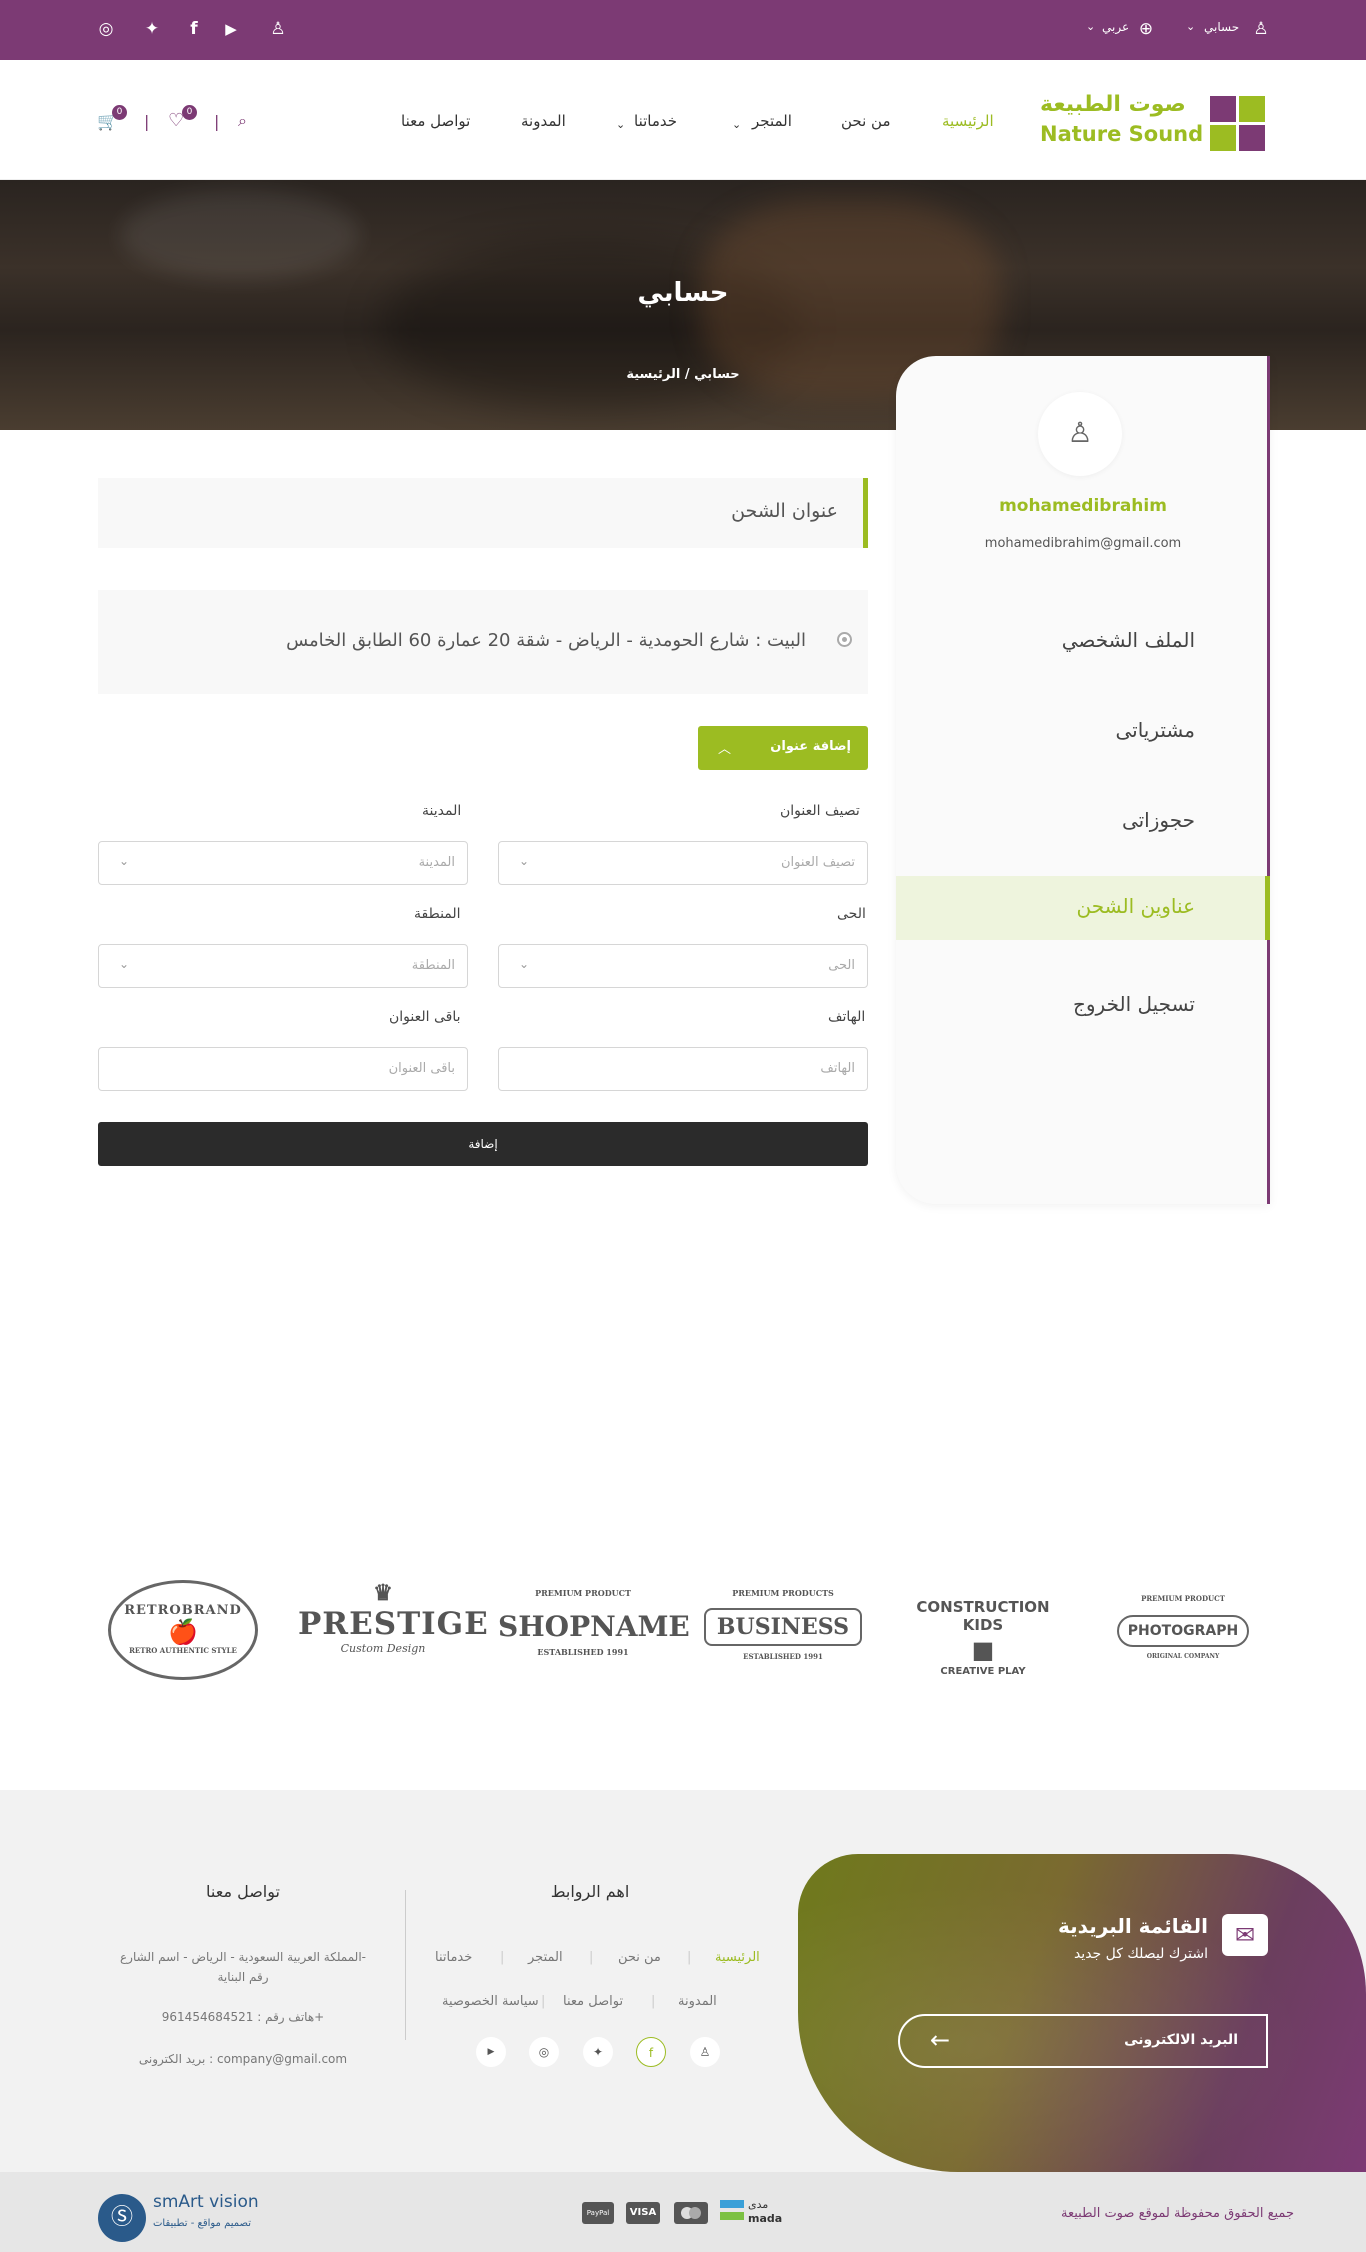 Image resolution: width=1366 pixels, height=2252 pixels. Describe the element at coordinates (639, 1957) in the screenshot. I see `footer-link-about: من نحن` at that location.